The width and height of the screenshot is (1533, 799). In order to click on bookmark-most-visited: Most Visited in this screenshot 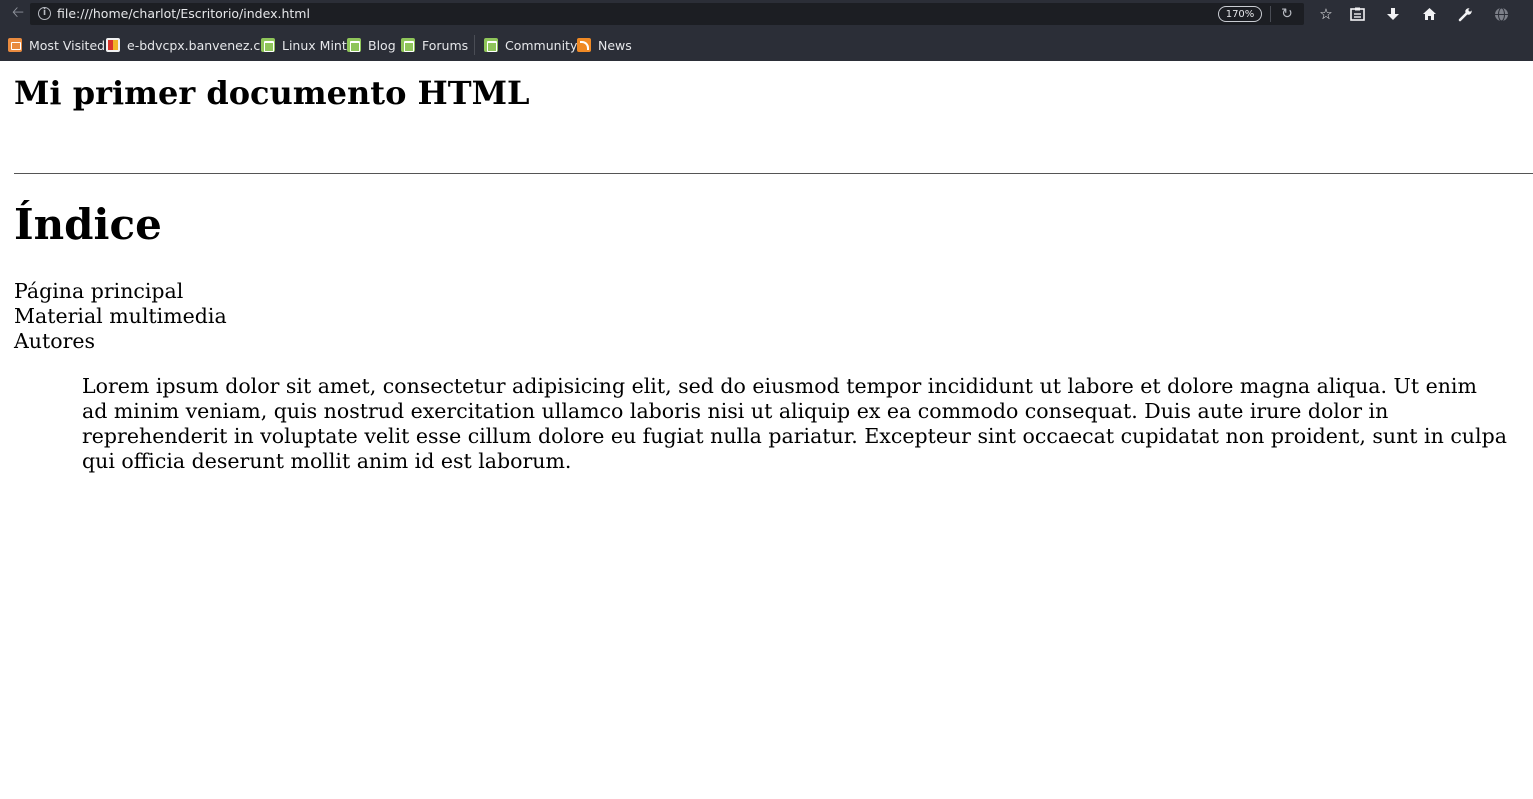, I will do `click(56, 45)`.